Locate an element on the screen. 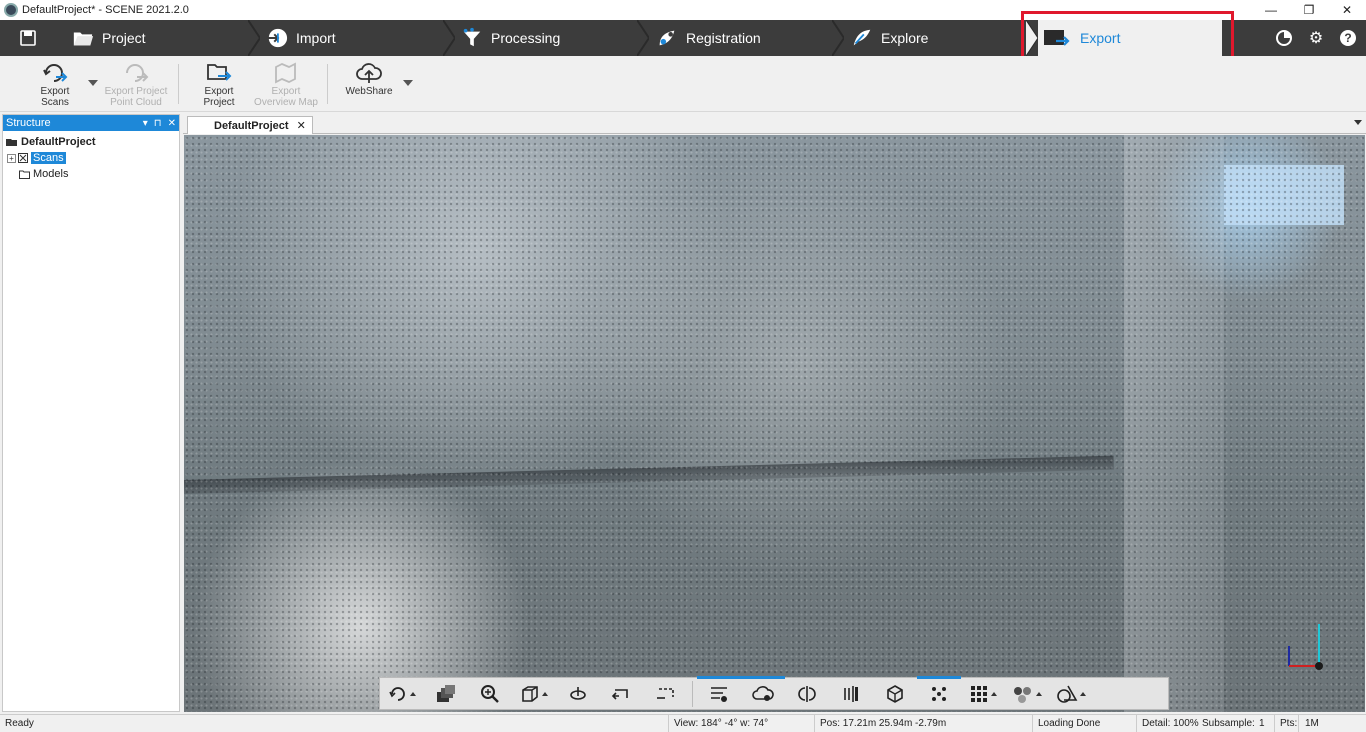 The width and height of the screenshot is (1366, 732). import-icon is located at coordinates (277, 38).